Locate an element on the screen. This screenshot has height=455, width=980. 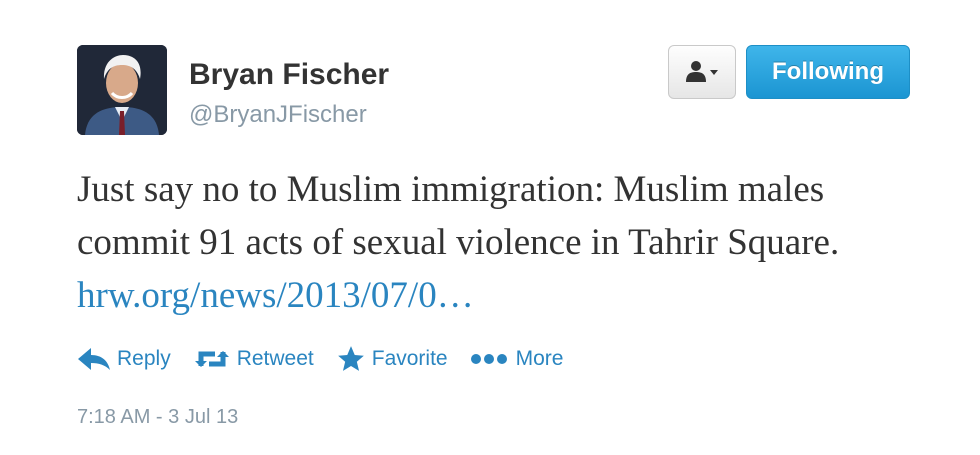
more-label: More is located at coordinates (539, 358).